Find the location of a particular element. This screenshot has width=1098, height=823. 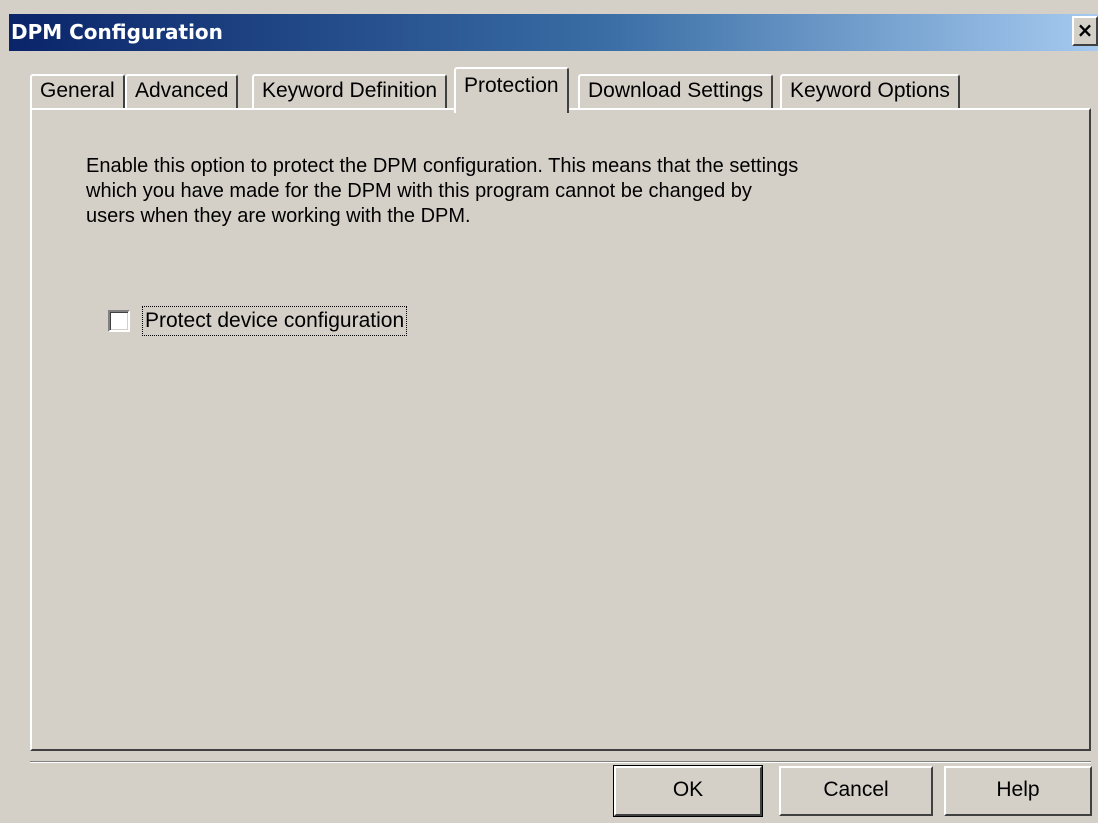

tab-label: General is located at coordinates (77, 90).